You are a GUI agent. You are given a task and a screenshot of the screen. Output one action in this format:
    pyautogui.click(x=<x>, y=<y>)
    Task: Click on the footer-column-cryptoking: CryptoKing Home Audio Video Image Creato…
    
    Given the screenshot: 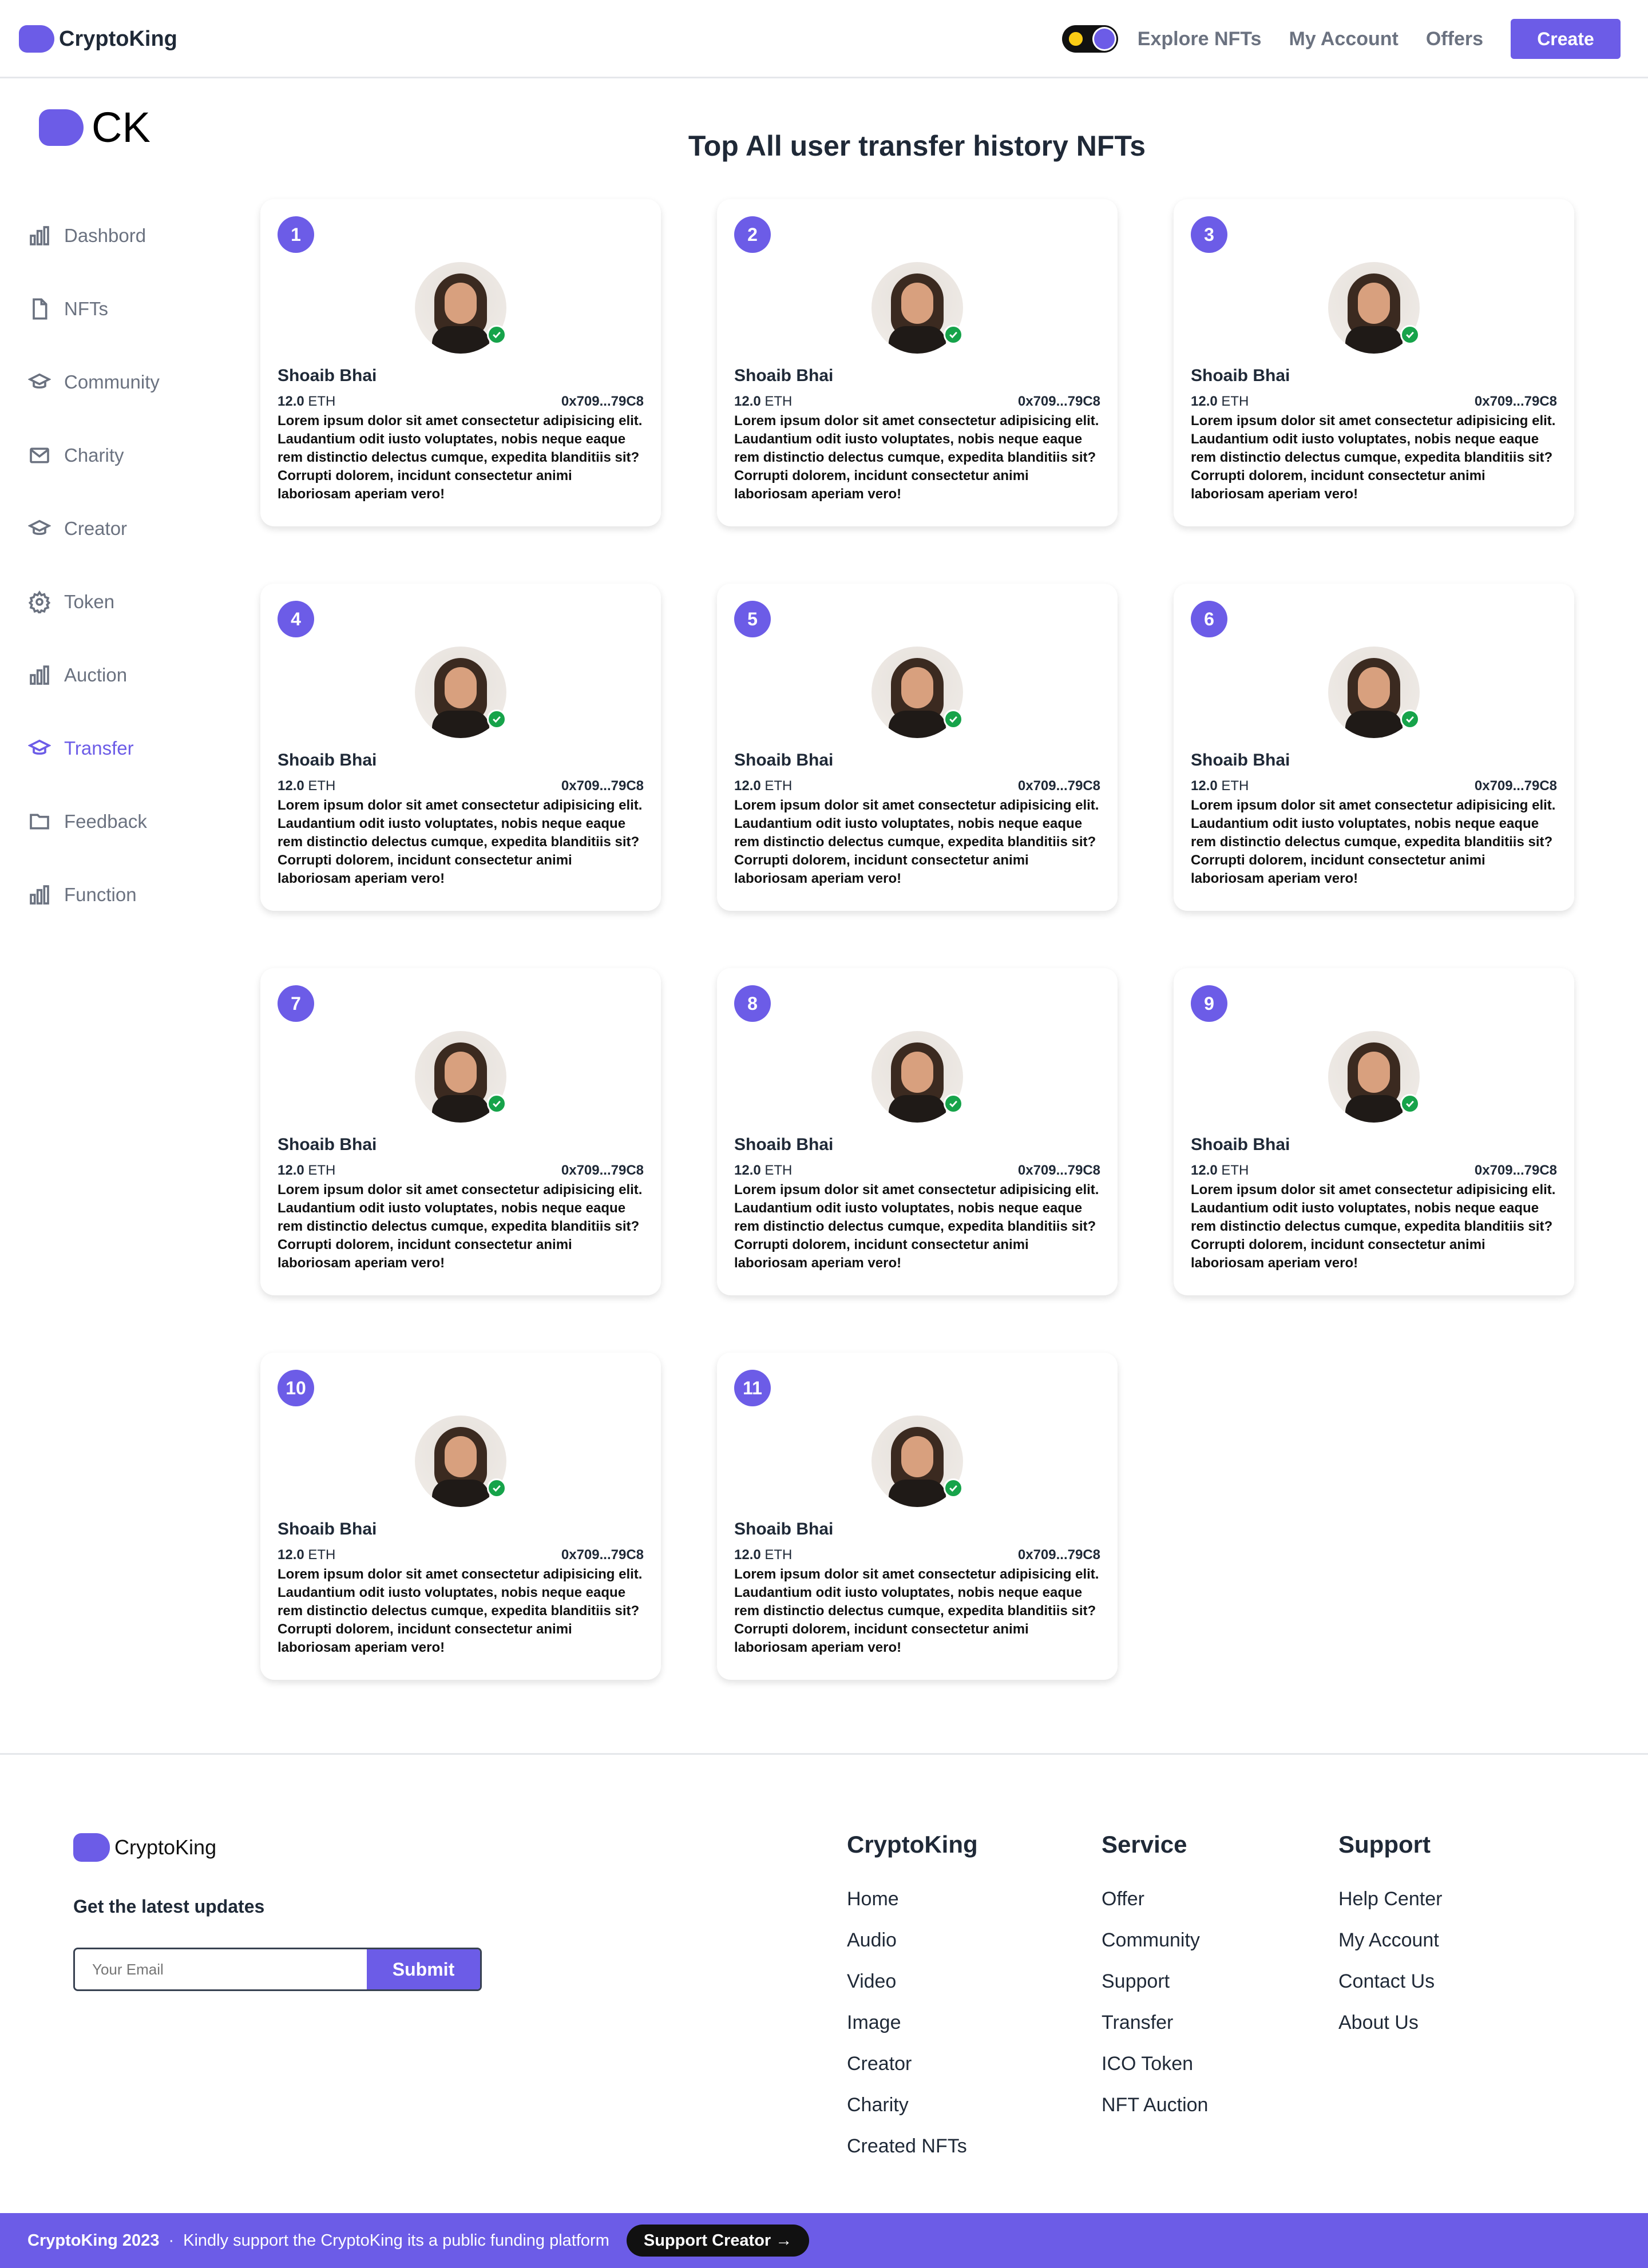 What is the action you would take?
    pyautogui.click(x=912, y=2003)
    